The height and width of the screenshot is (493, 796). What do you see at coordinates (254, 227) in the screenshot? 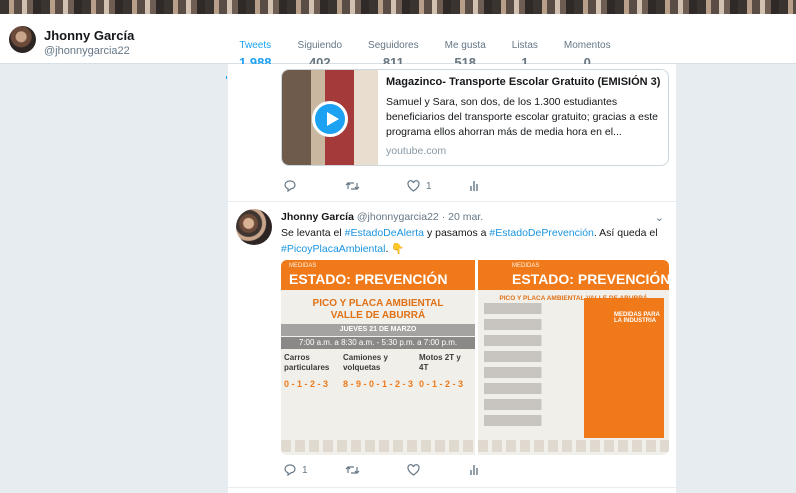
I see `tweet-avatar` at bounding box center [254, 227].